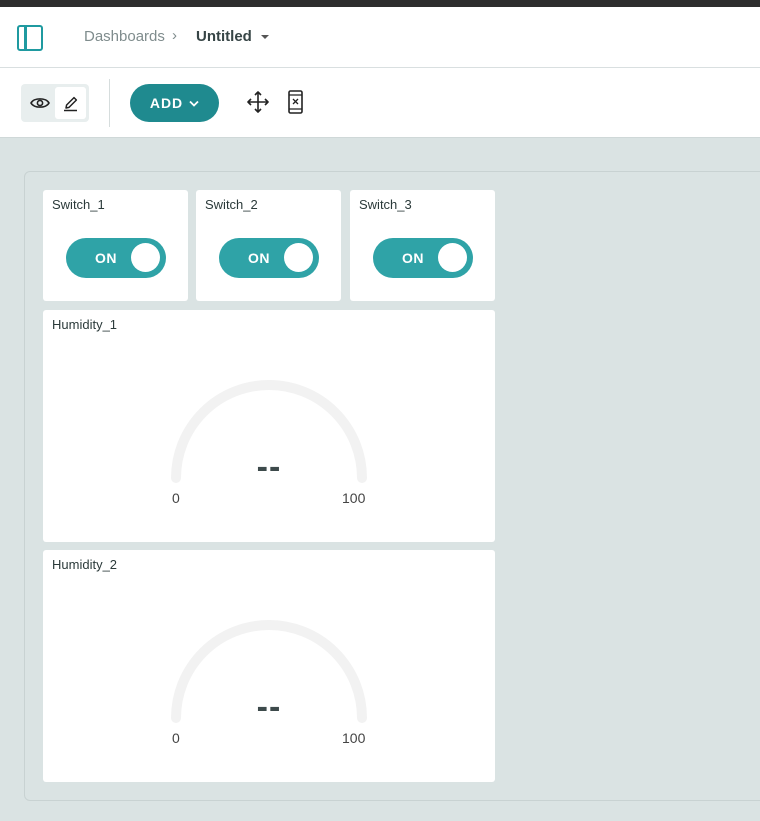  I want to click on chevron-down-icon, so click(194, 103).